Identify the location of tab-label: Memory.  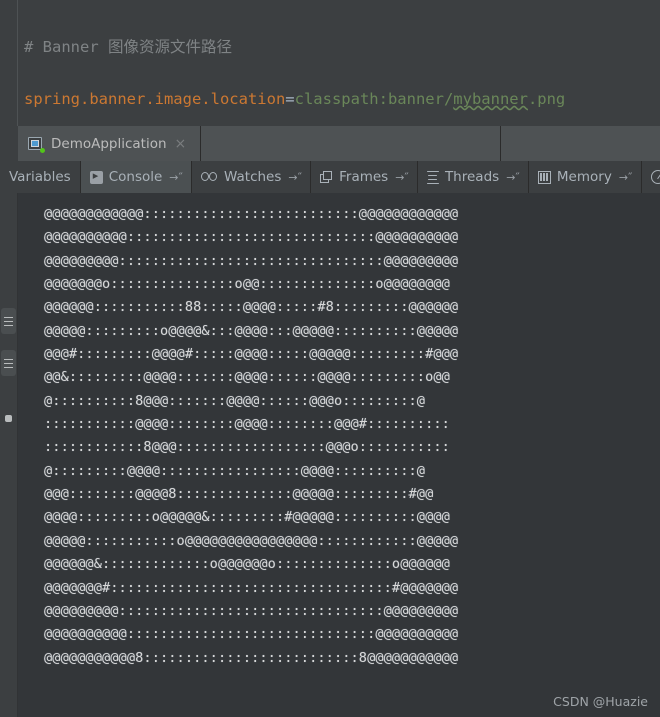
(584, 177).